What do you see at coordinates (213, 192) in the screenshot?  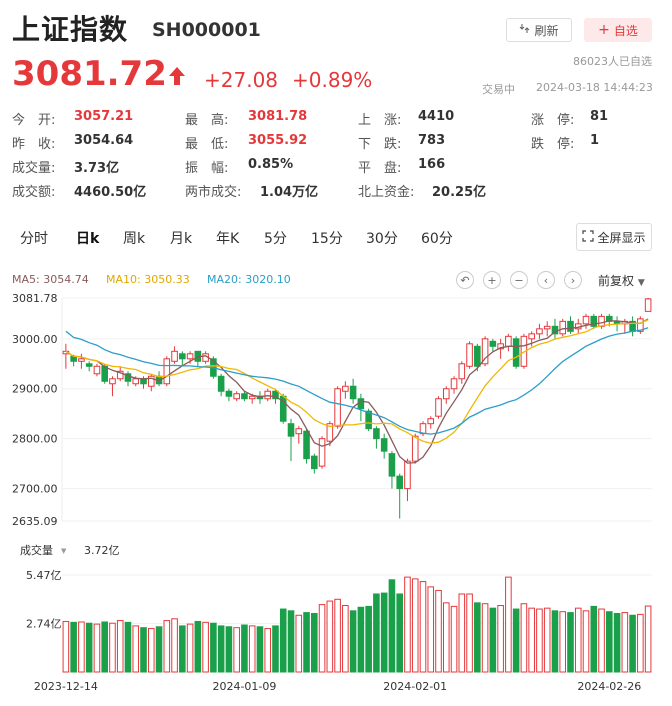 I see `stat-label: 两市成交:` at bounding box center [213, 192].